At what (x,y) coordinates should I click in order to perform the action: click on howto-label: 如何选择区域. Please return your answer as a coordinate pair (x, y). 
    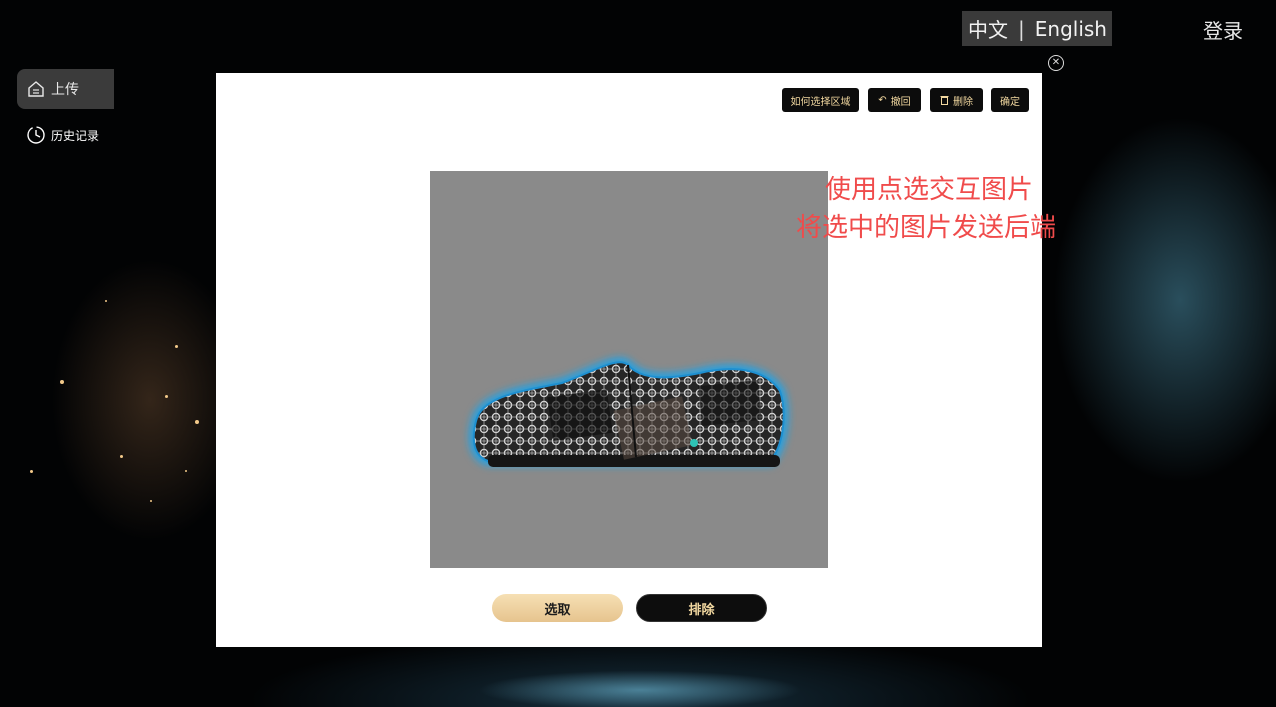
    Looking at the image, I should click on (820, 102).